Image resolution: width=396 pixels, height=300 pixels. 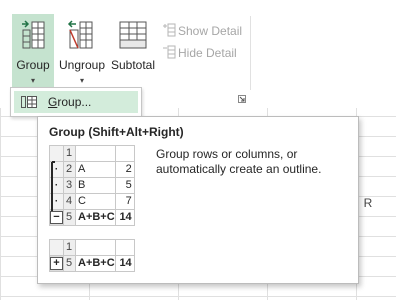 What do you see at coordinates (53, 186) in the screenshot?
I see `outline-bracket` at bounding box center [53, 186].